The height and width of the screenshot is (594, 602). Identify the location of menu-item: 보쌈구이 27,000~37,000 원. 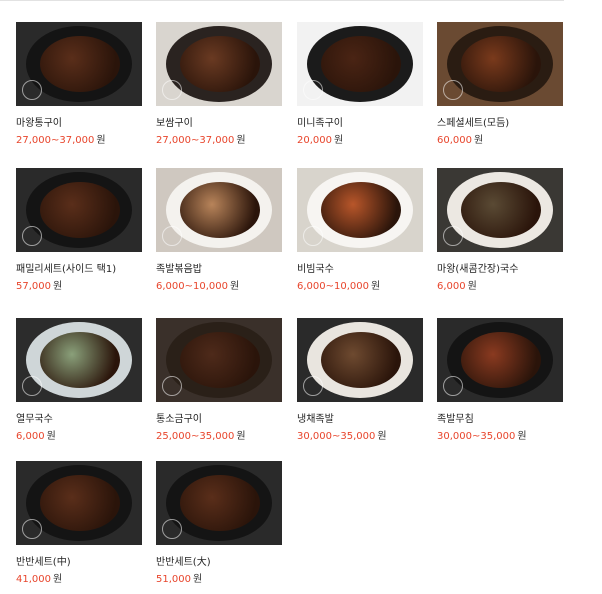
(219, 84).